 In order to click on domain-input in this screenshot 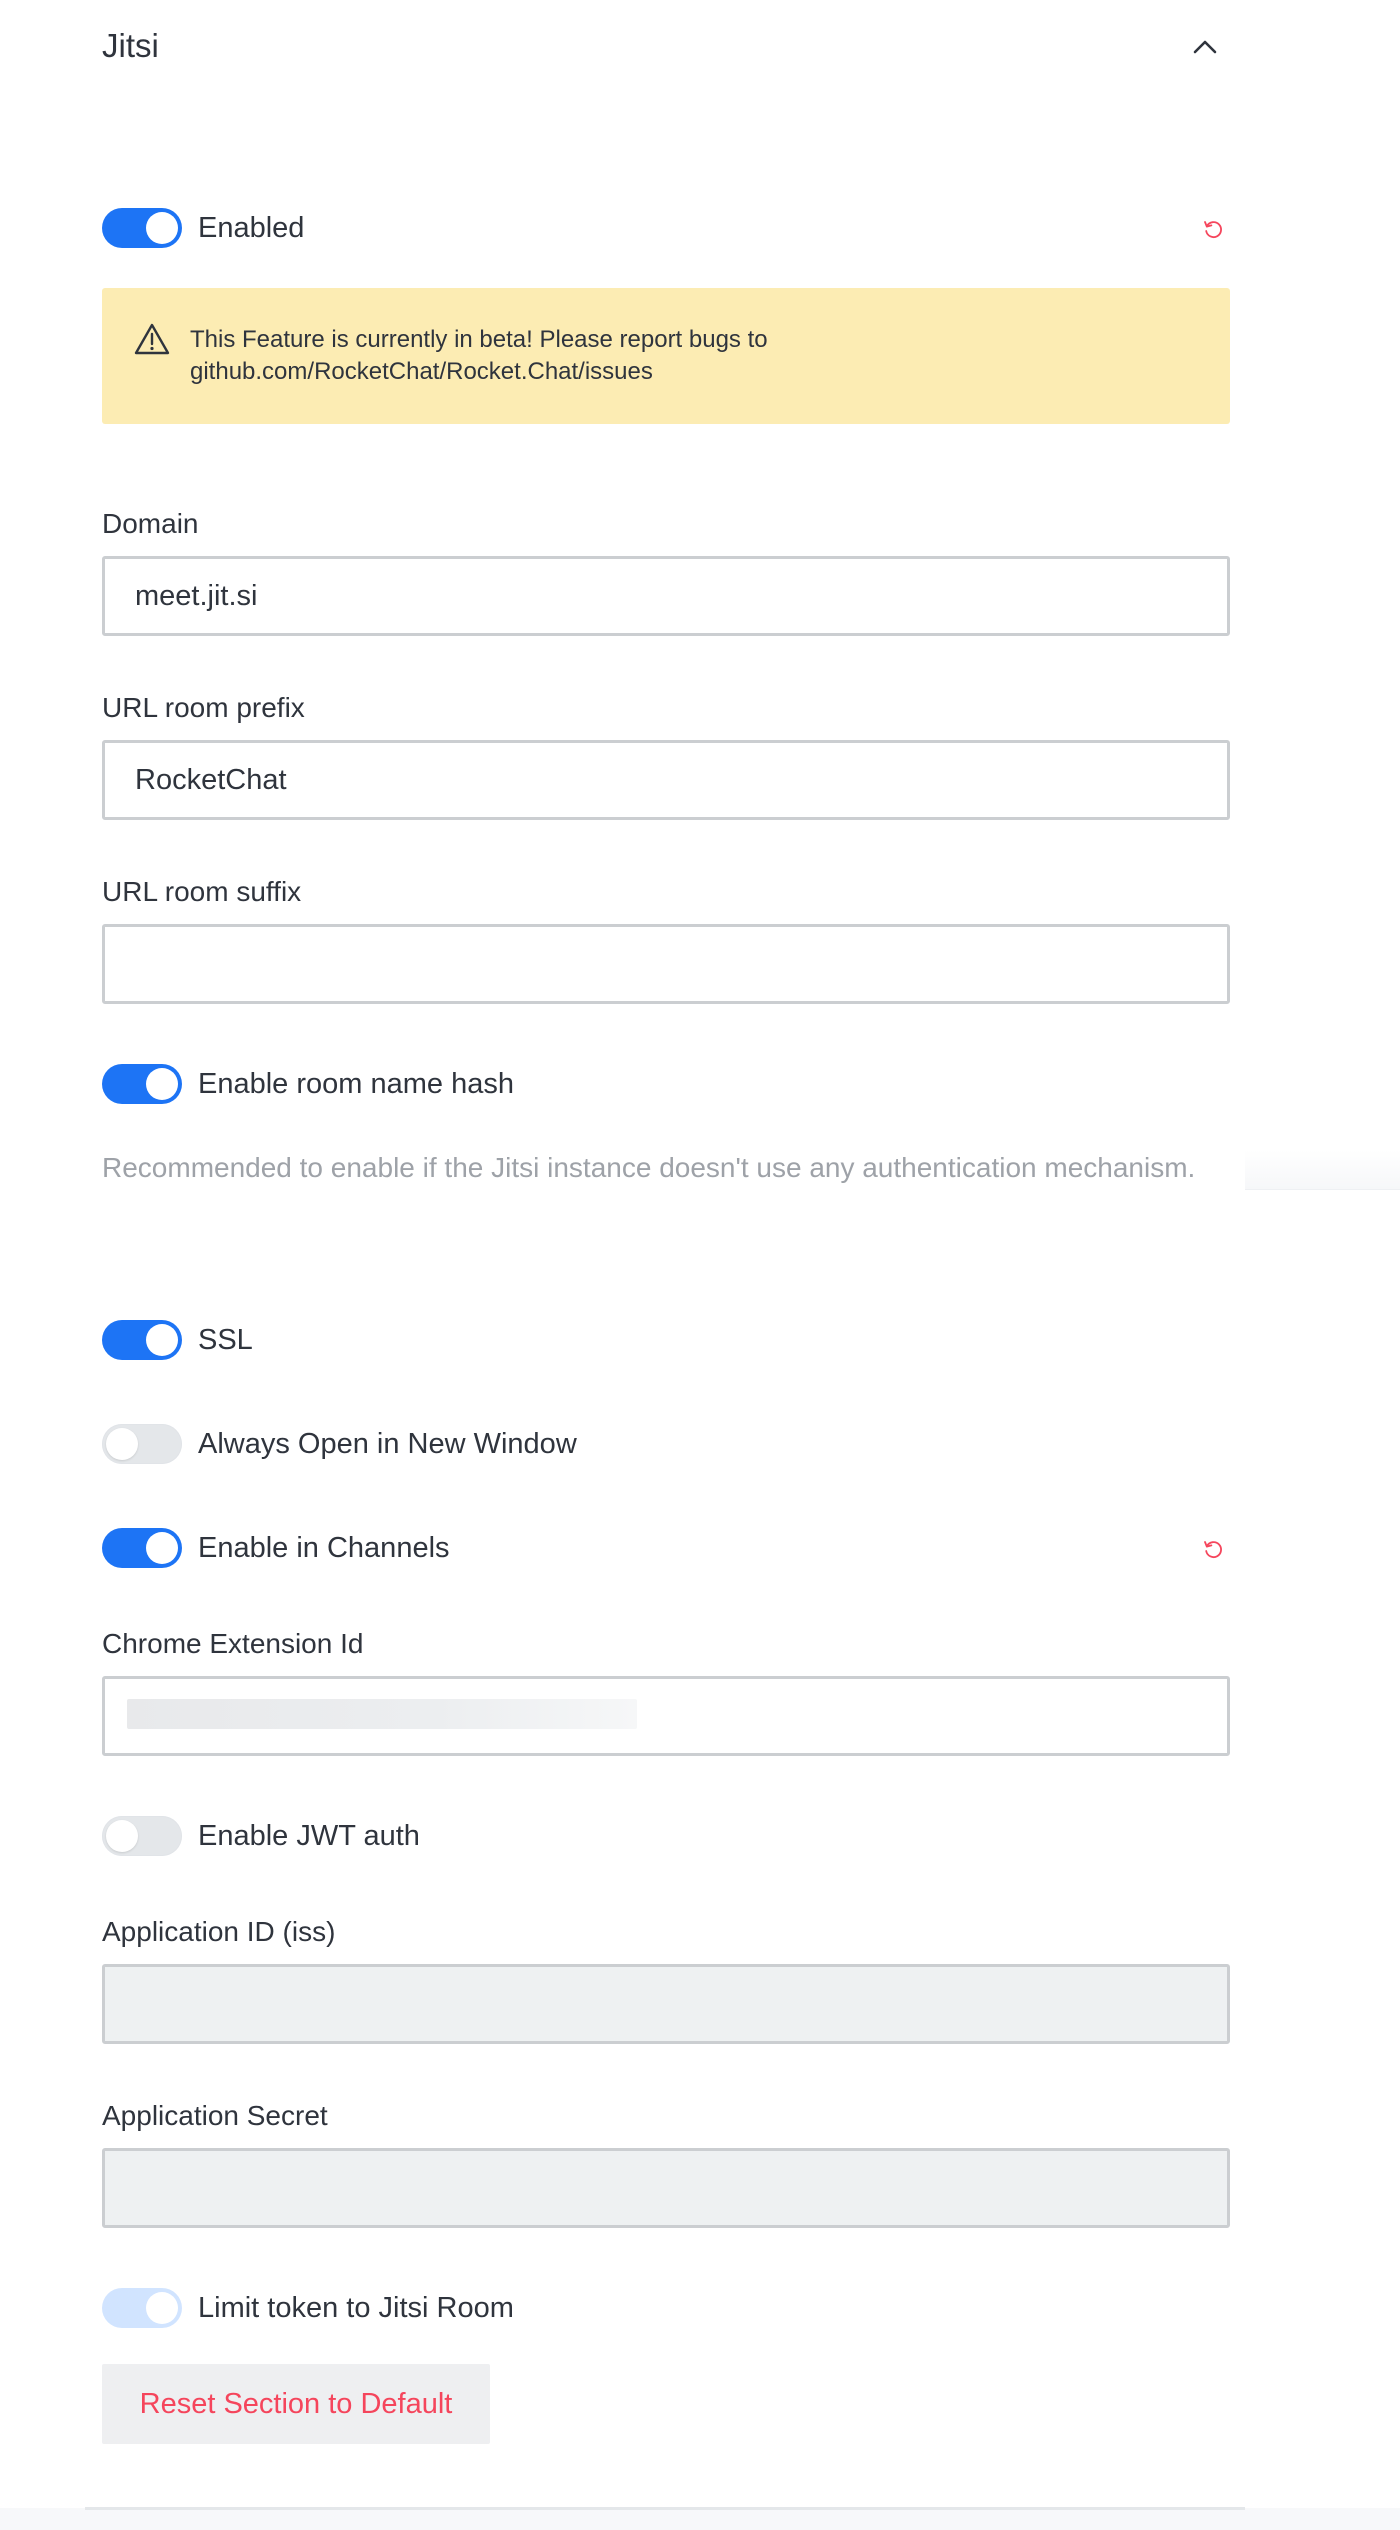, I will do `click(666, 596)`.